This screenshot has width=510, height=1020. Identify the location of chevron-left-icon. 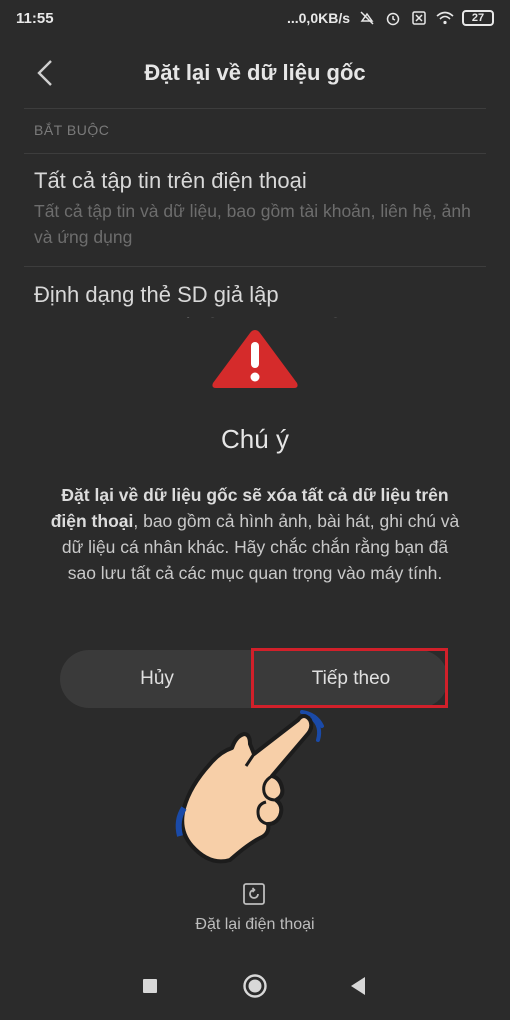
(45, 73).